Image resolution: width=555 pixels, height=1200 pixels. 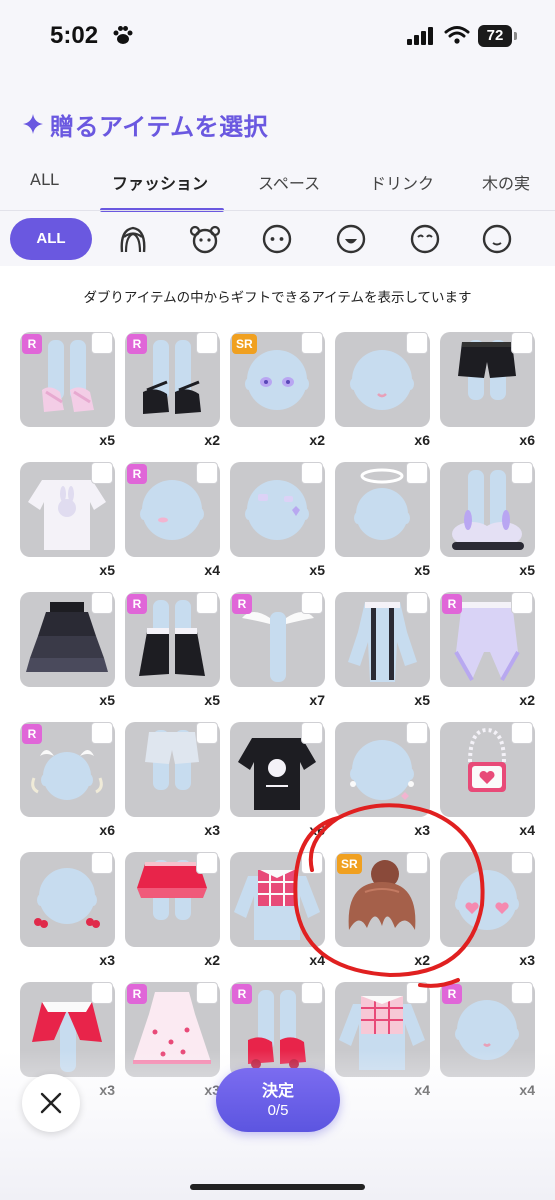 I want to click on item-count: x4, so click(x=212, y=570).